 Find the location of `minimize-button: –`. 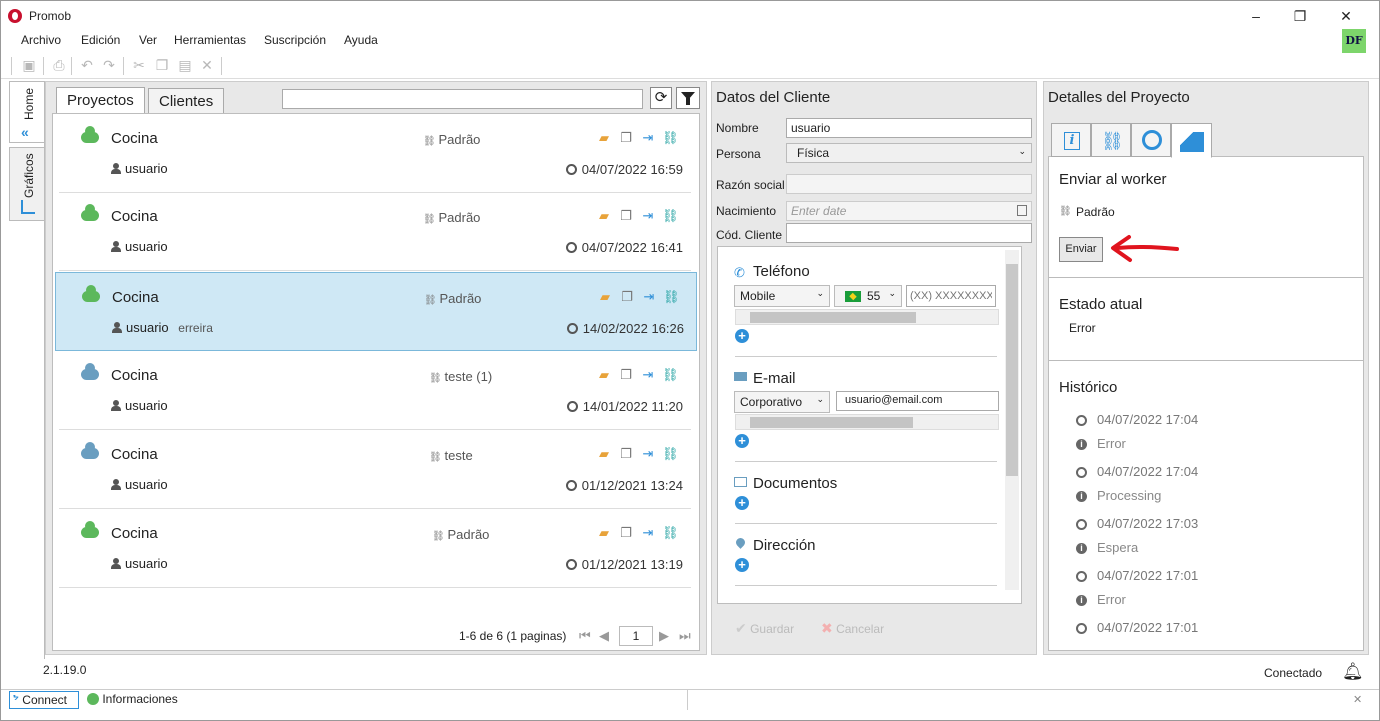

minimize-button: – is located at coordinates (1256, 16).